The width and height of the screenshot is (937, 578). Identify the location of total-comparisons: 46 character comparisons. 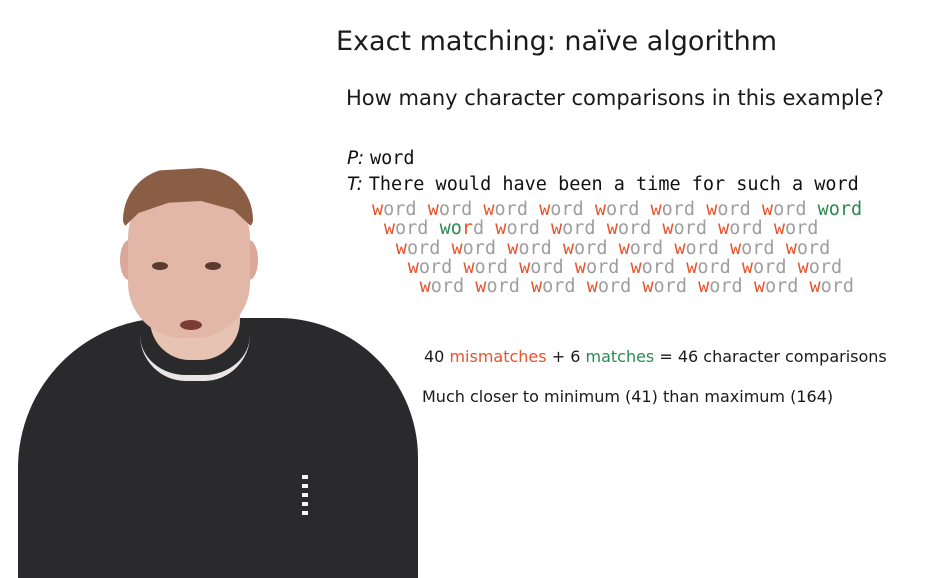
(782, 356).